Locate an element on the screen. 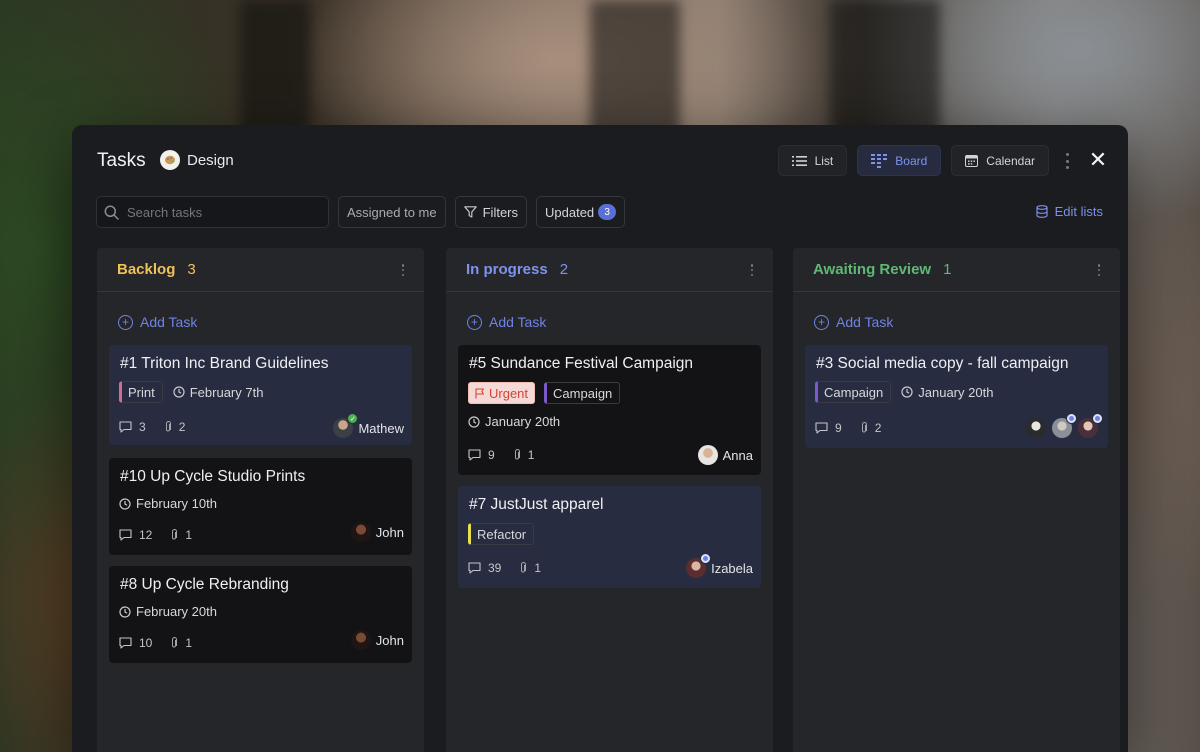 The height and width of the screenshot is (752, 1200). assigned-to-me-button: Assigned to me is located at coordinates (392, 212).